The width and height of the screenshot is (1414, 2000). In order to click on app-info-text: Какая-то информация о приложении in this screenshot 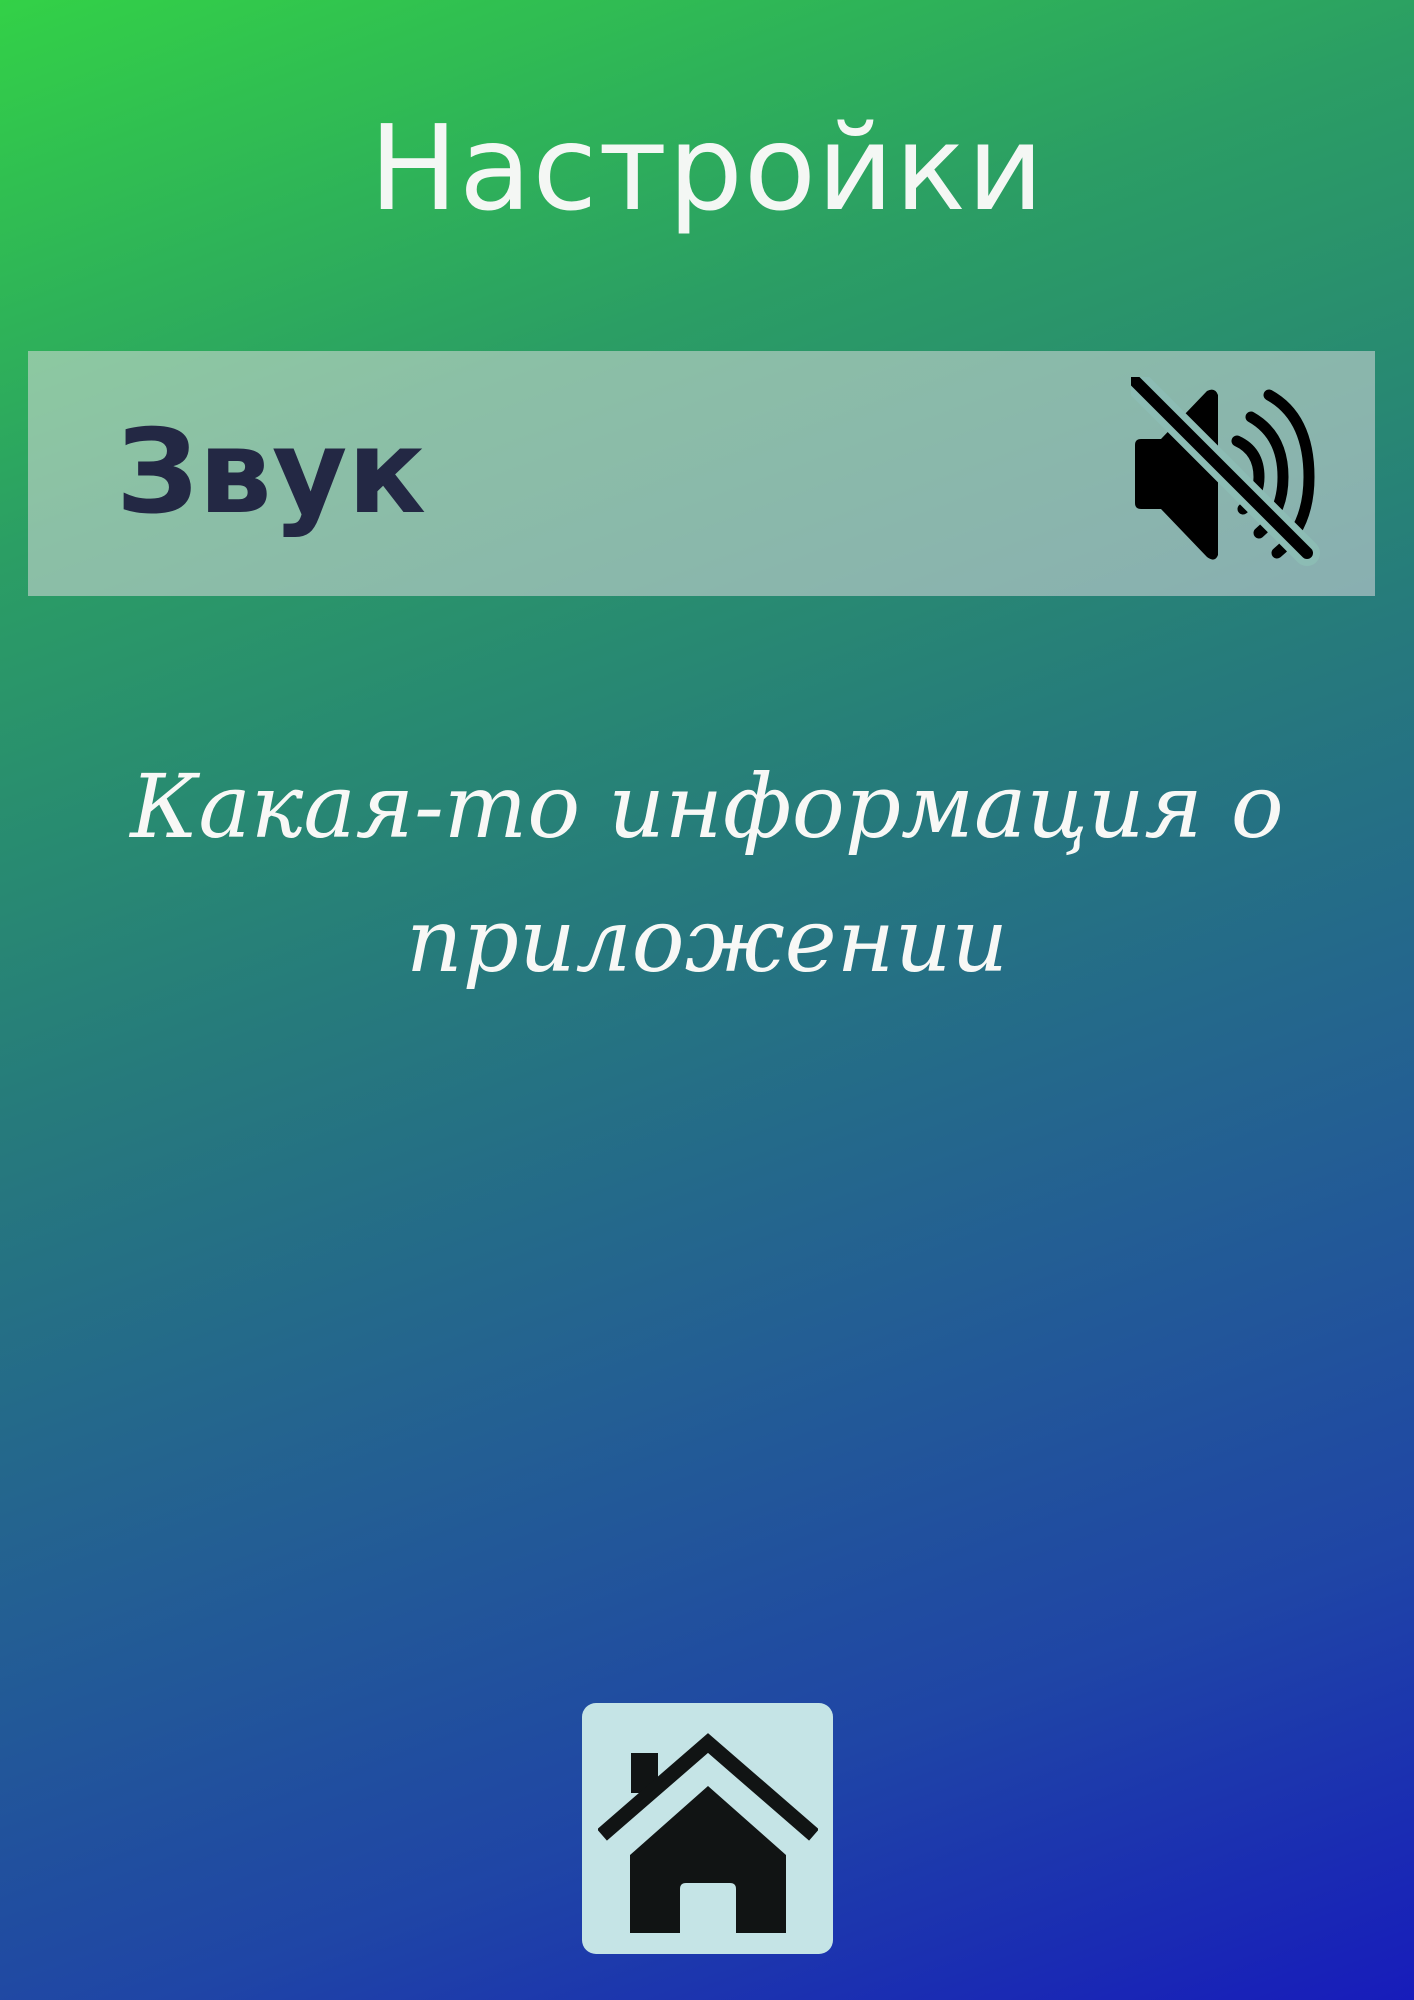, I will do `click(707, 873)`.